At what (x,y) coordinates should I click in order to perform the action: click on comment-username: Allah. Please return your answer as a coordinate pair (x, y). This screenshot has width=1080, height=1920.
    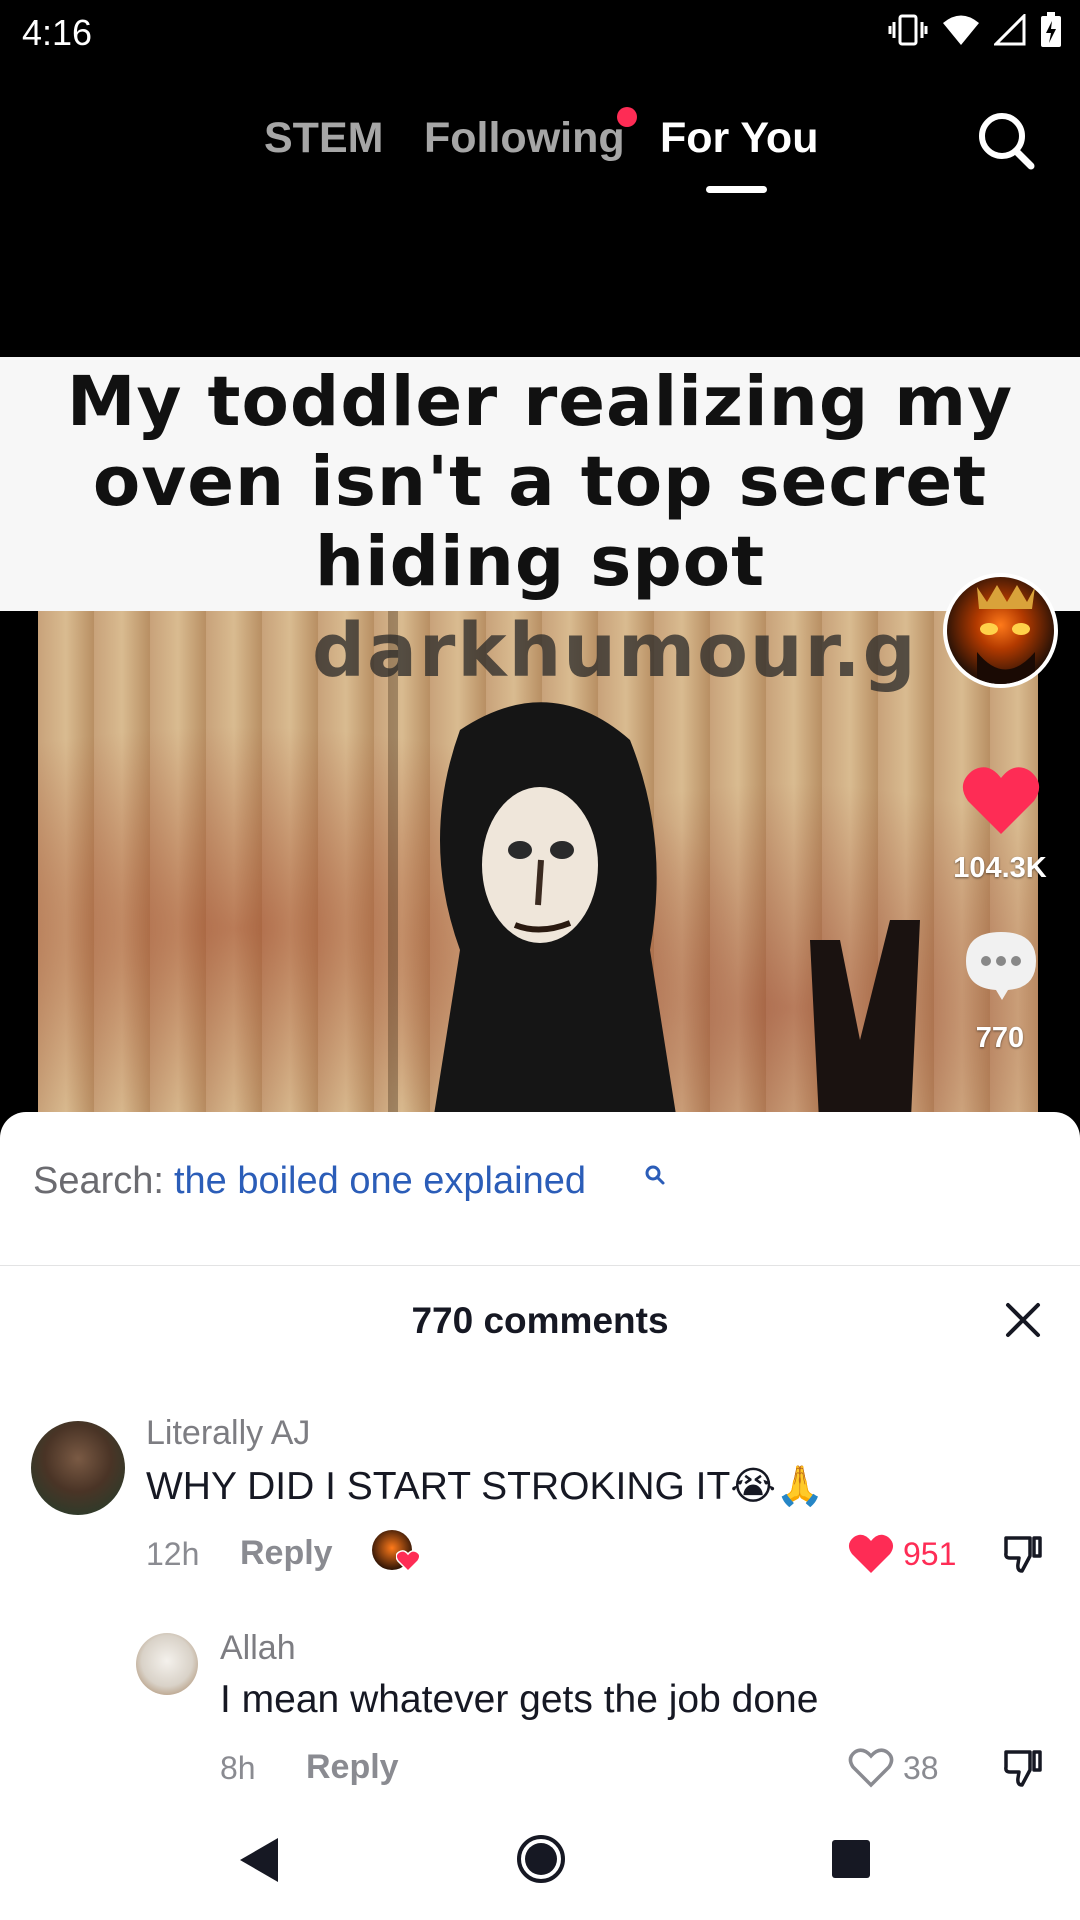
    Looking at the image, I should click on (258, 1648).